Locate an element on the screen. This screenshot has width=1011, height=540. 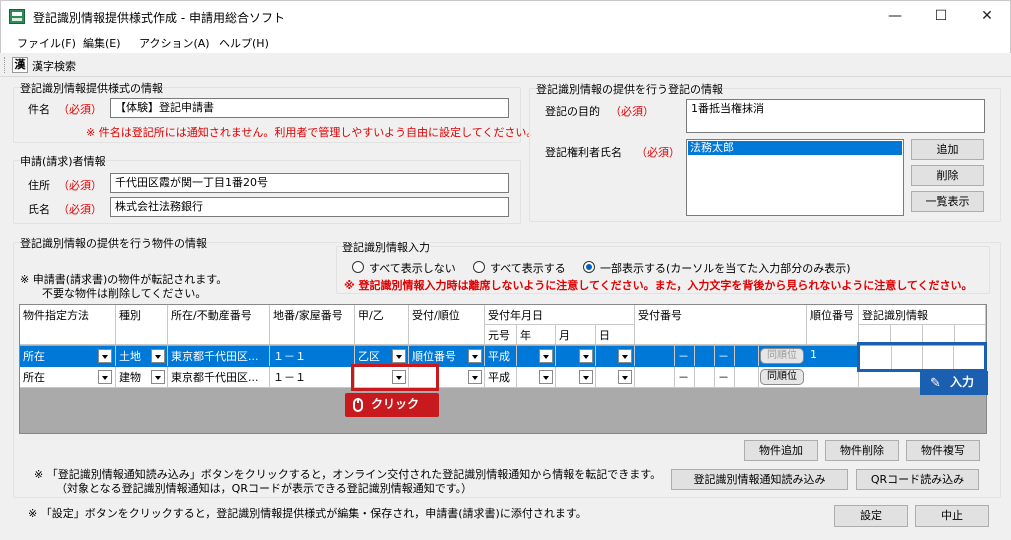
read-notice-button: 登記識別情報通知読み込み is located at coordinates (759, 479).